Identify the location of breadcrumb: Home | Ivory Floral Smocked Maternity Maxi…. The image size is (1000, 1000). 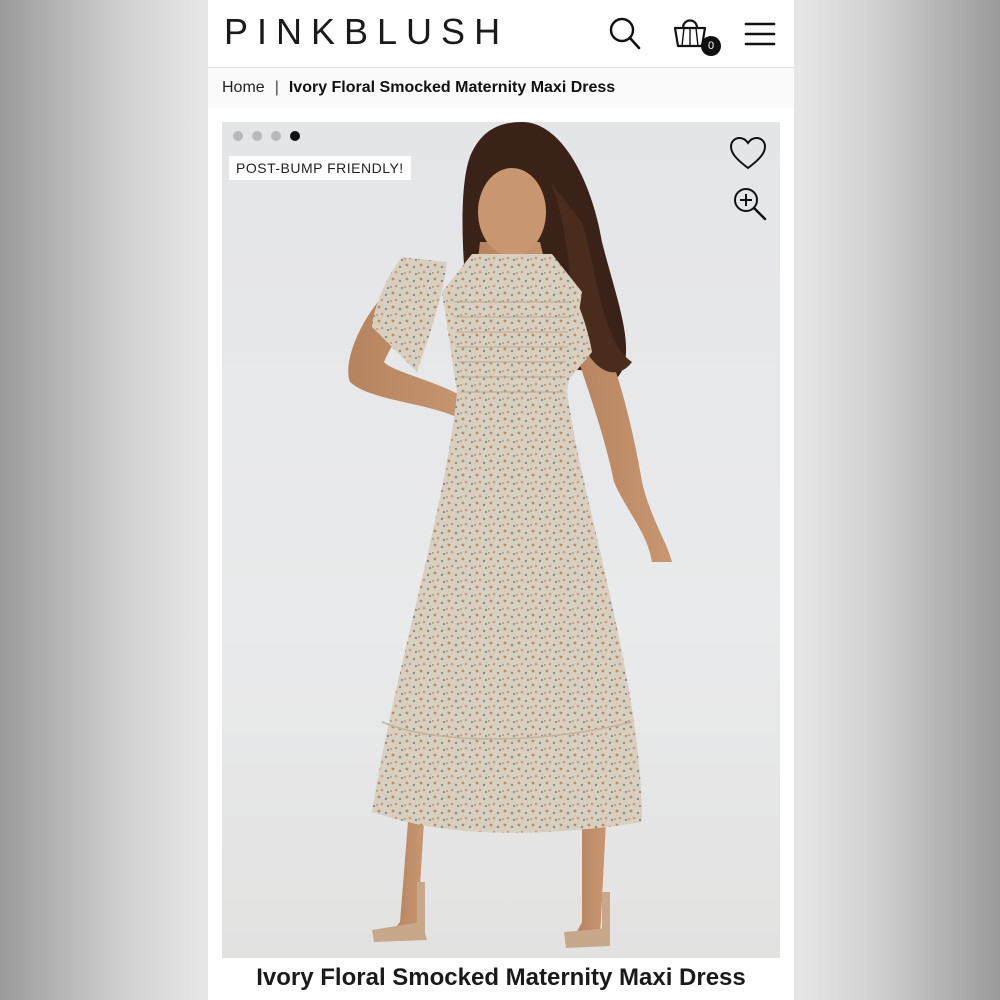
(501, 88).